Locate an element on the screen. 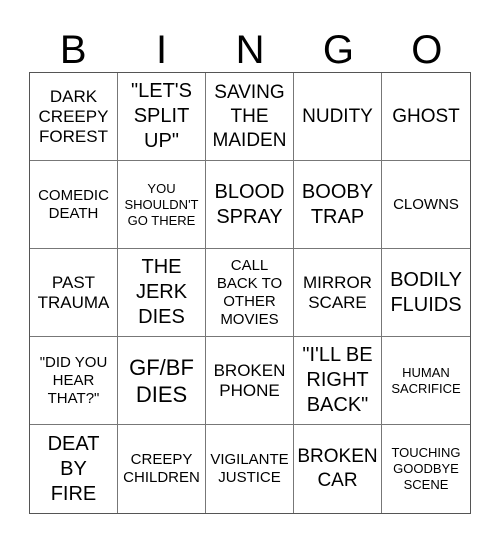  bingo-cell: PAST TRAUMA is located at coordinates (74, 293).